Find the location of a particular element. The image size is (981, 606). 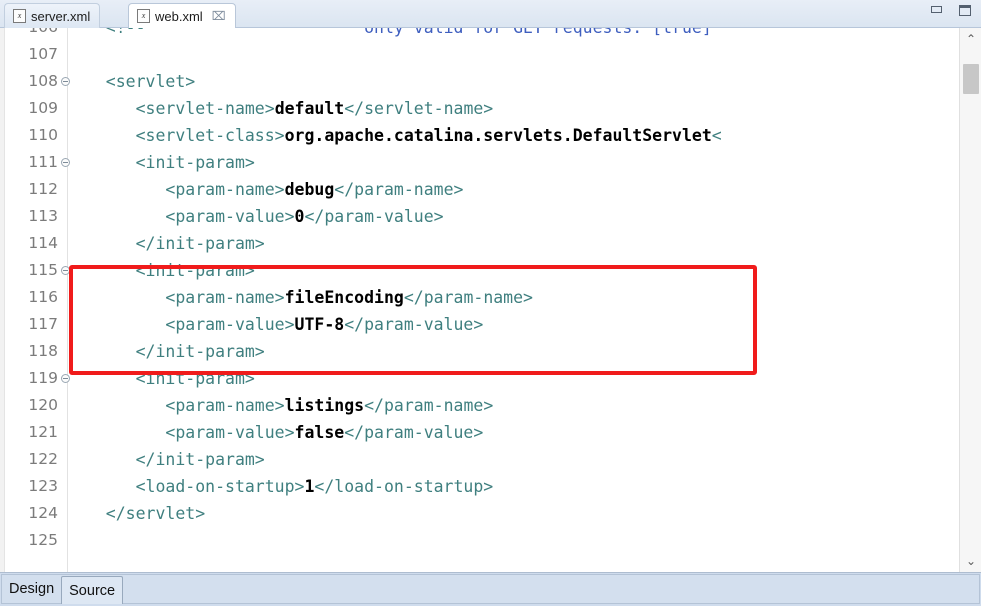

editor-tab-label: web.xml is located at coordinates (179, 16).